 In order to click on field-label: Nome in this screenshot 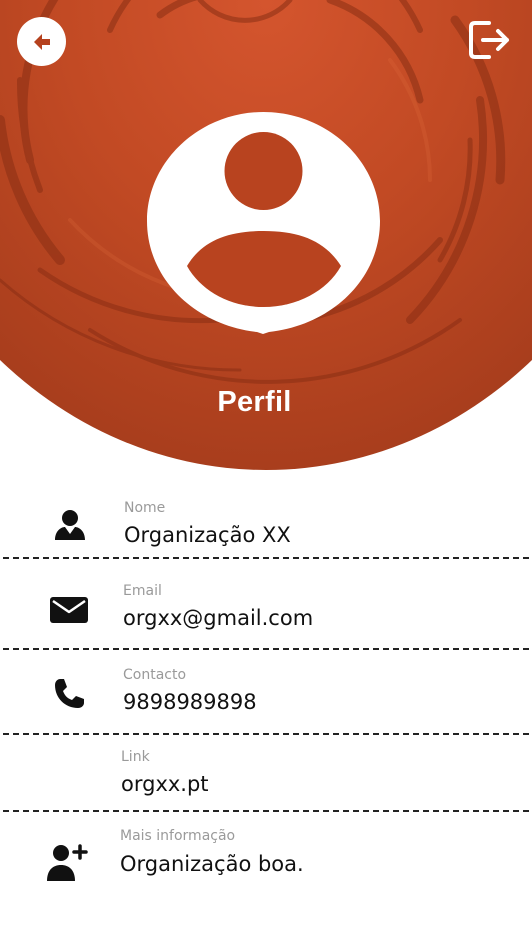, I will do `click(145, 508)`.